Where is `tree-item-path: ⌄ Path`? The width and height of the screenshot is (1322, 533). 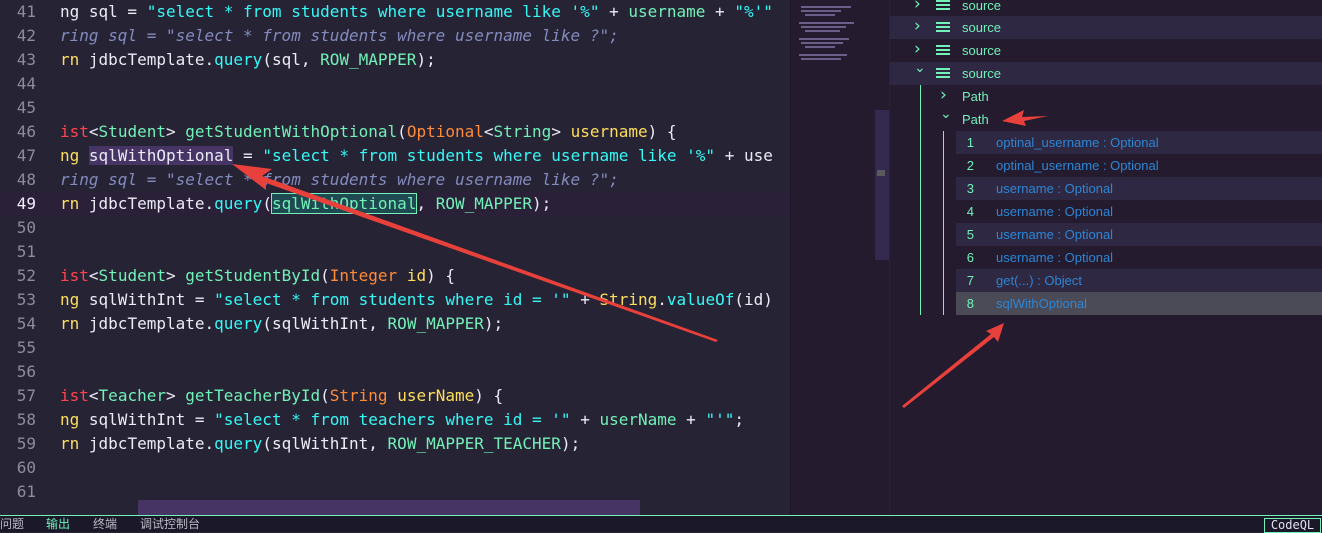
tree-item-path: ⌄ Path is located at coordinates (1106, 118).